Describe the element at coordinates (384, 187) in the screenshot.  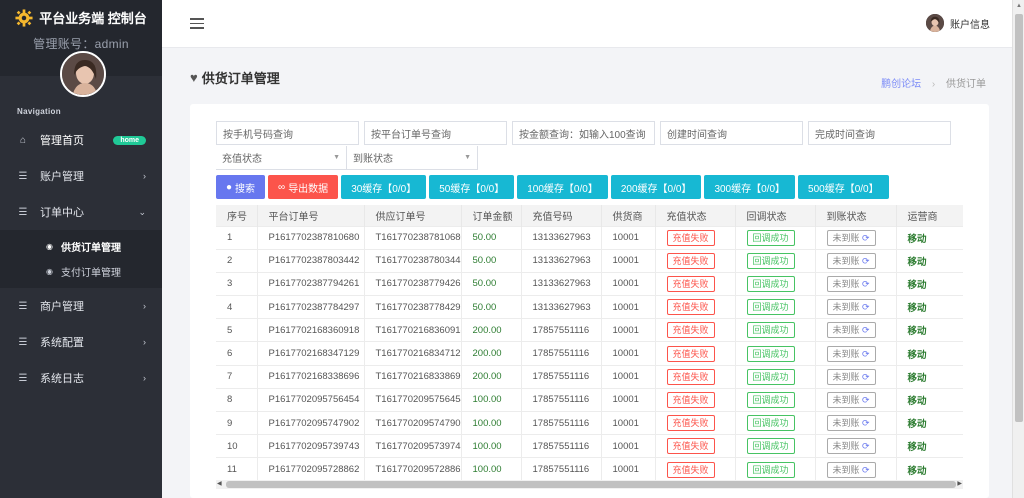
I see `cache-30-button: 30缓存【0/0】` at that location.